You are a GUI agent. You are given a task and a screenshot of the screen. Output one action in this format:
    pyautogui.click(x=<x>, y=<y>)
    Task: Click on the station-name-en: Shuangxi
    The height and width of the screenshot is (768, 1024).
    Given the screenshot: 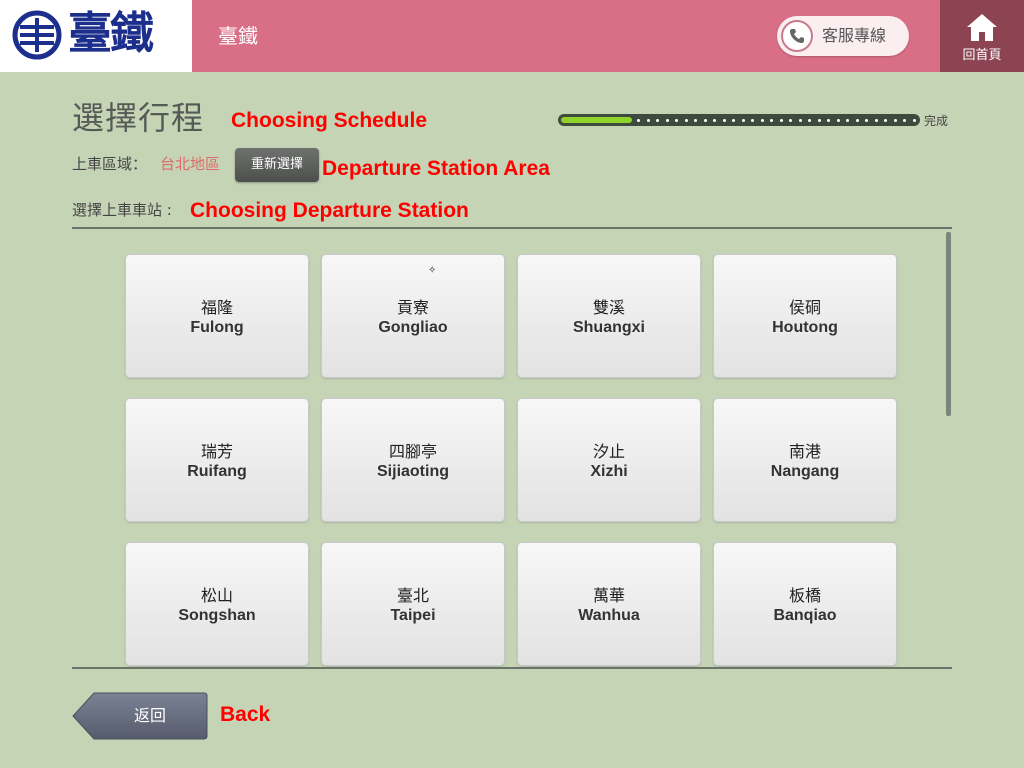 What is the action you would take?
    pyautogui.click(x=608, y=327)
    